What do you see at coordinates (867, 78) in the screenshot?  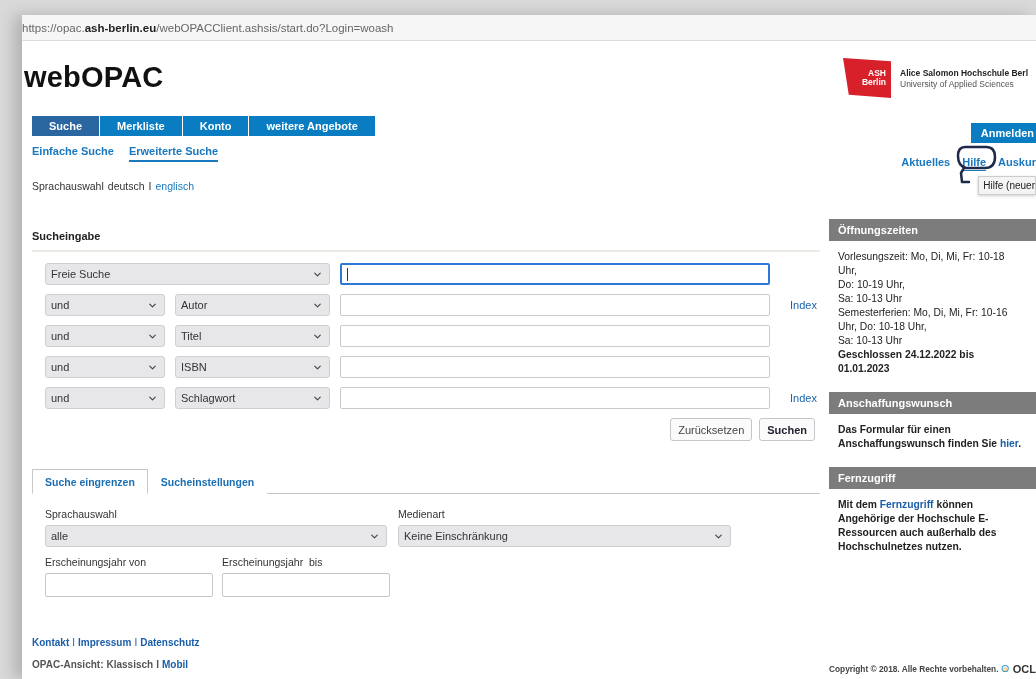 I see `logo-mark: ASH Berlin` at bounding box center [867, 78].